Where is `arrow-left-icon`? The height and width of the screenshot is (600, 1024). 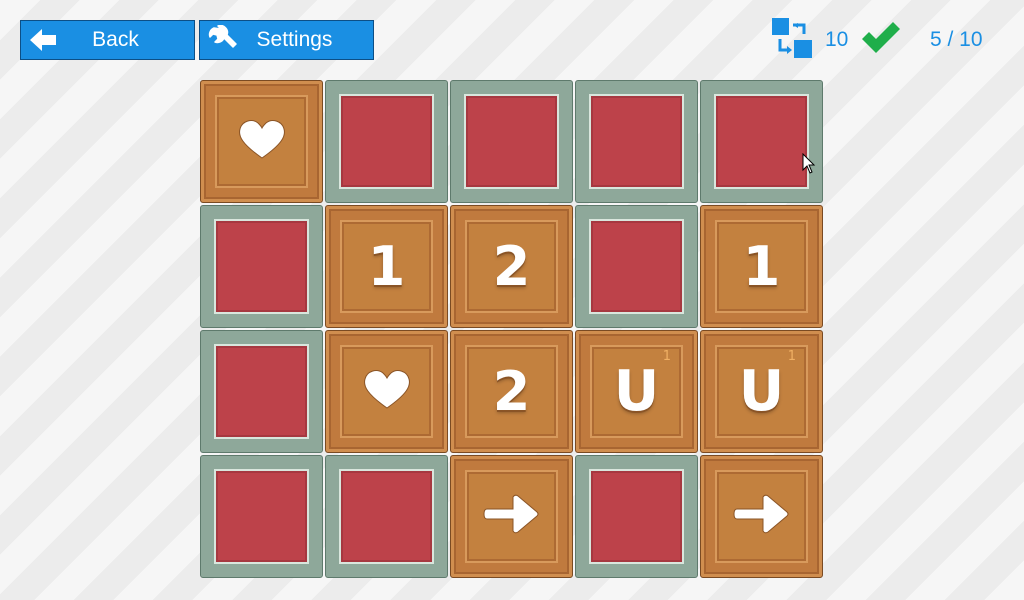 arrow-left-icon is located at coordinates (43, 40).